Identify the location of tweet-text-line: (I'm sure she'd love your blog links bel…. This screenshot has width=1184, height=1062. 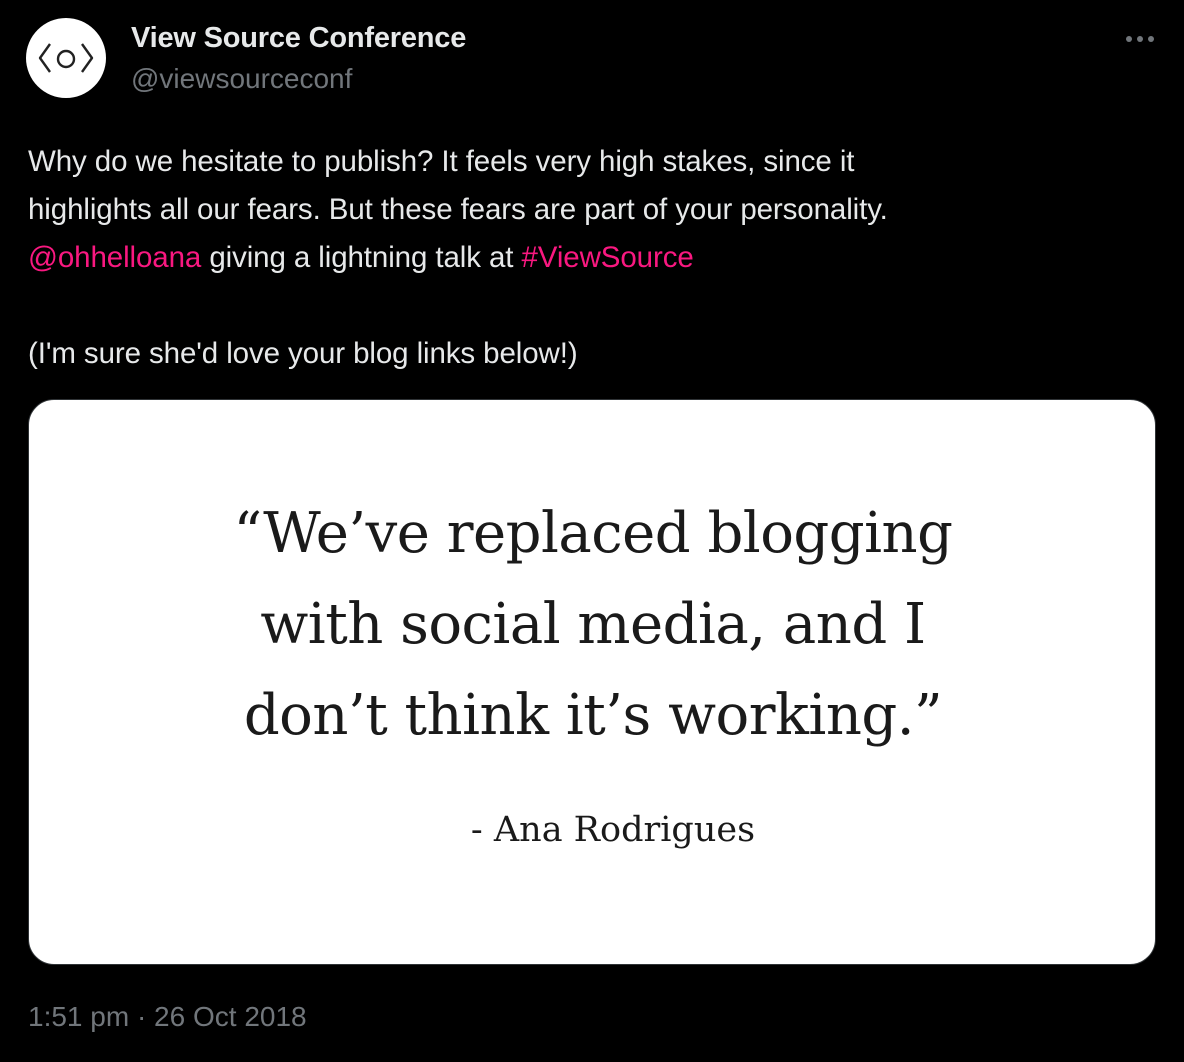
(303, 353).